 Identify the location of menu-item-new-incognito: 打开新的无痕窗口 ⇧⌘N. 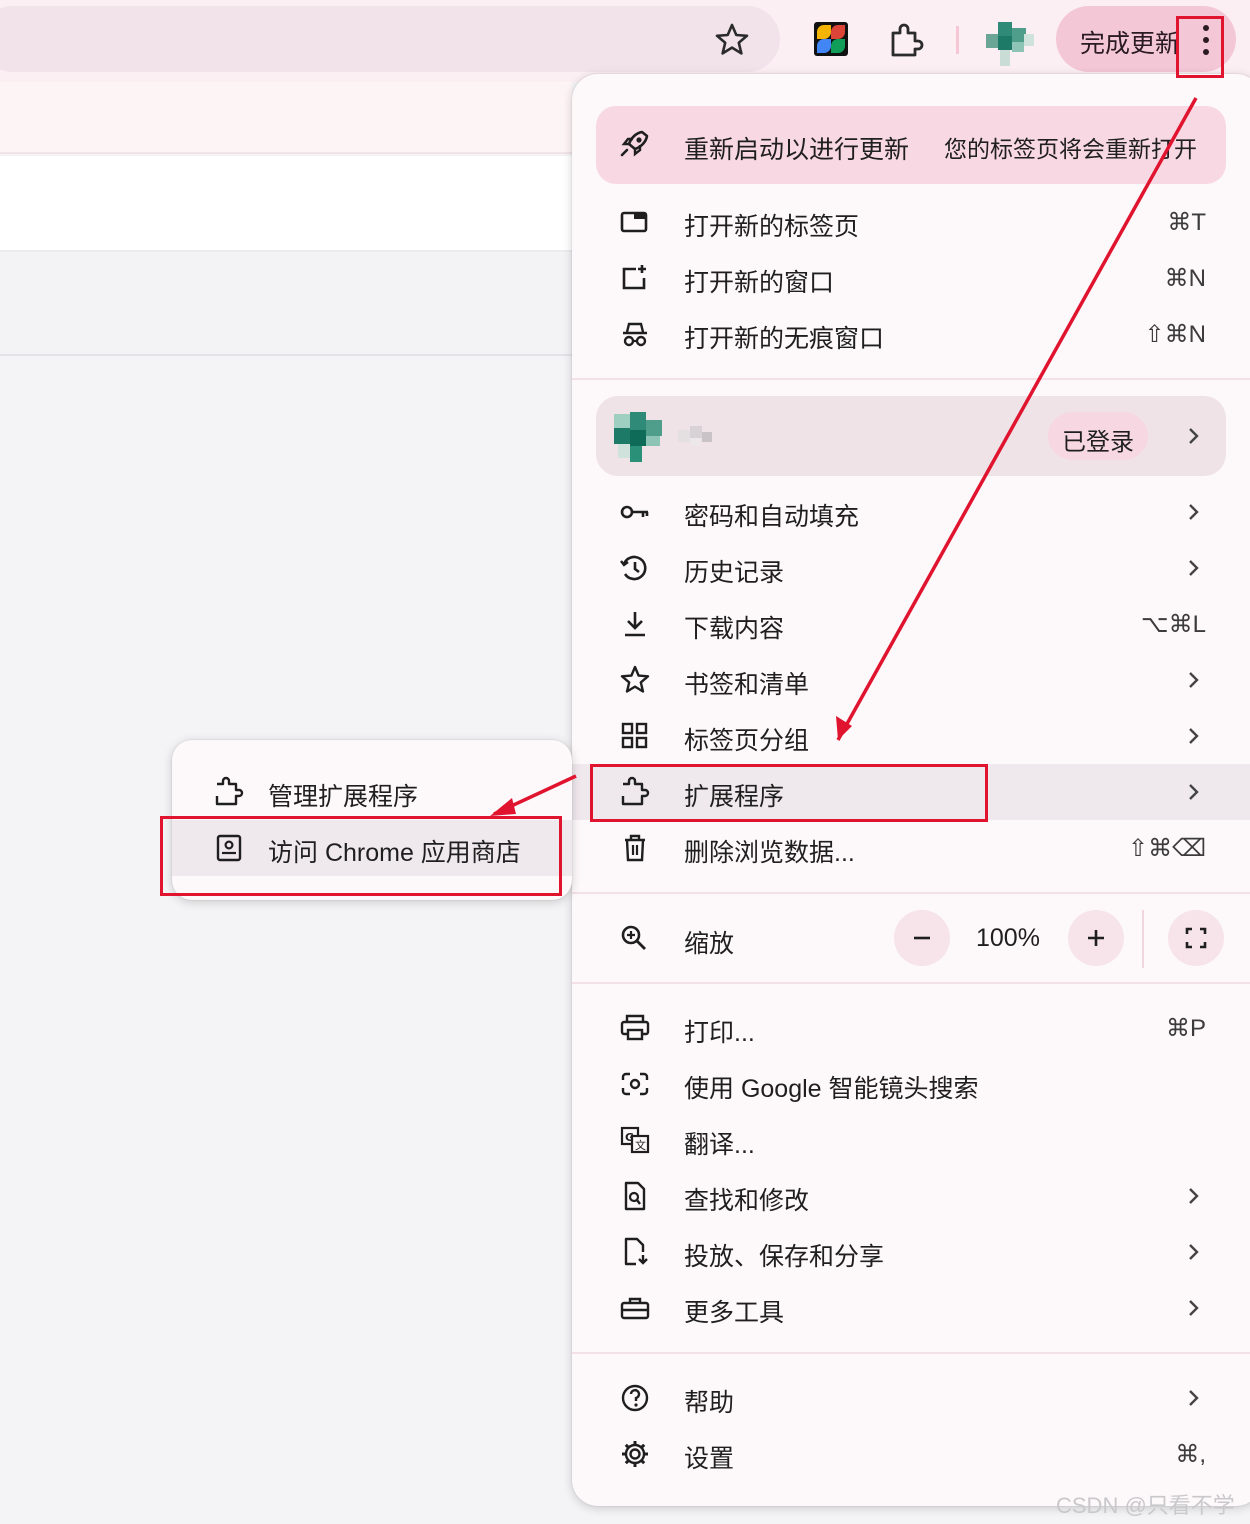
(911, 334).